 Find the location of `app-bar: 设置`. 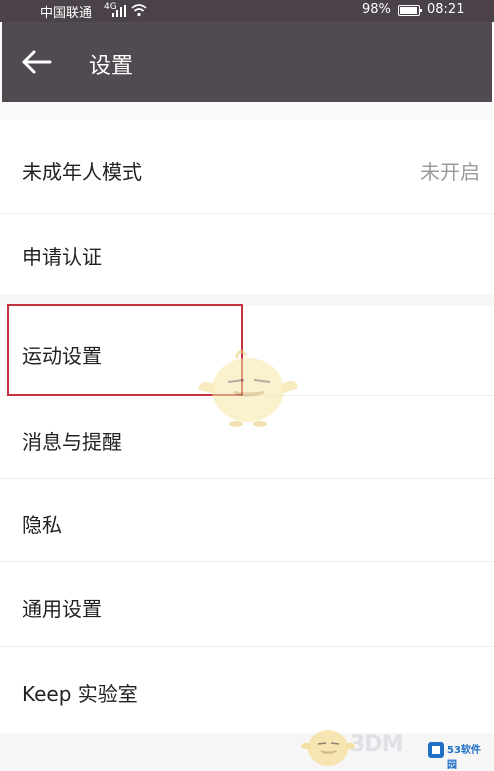

app-bar: 设置 is located at coordinates (247, 62).